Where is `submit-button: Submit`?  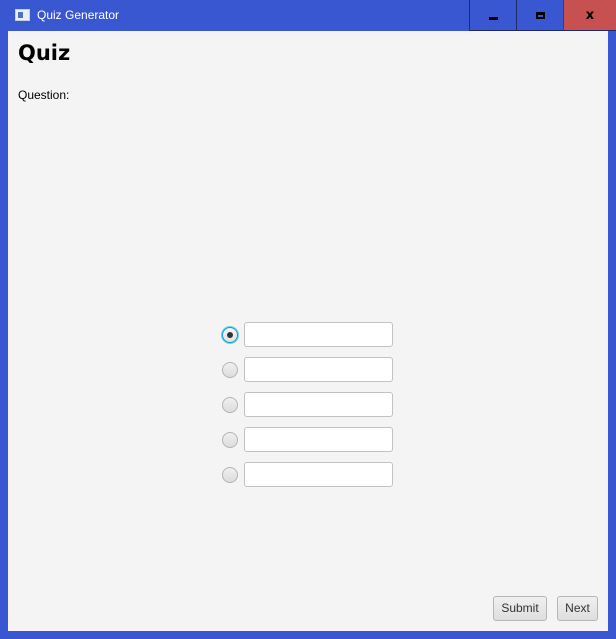
submit-button: Submit is located at coordinates (520, 608).